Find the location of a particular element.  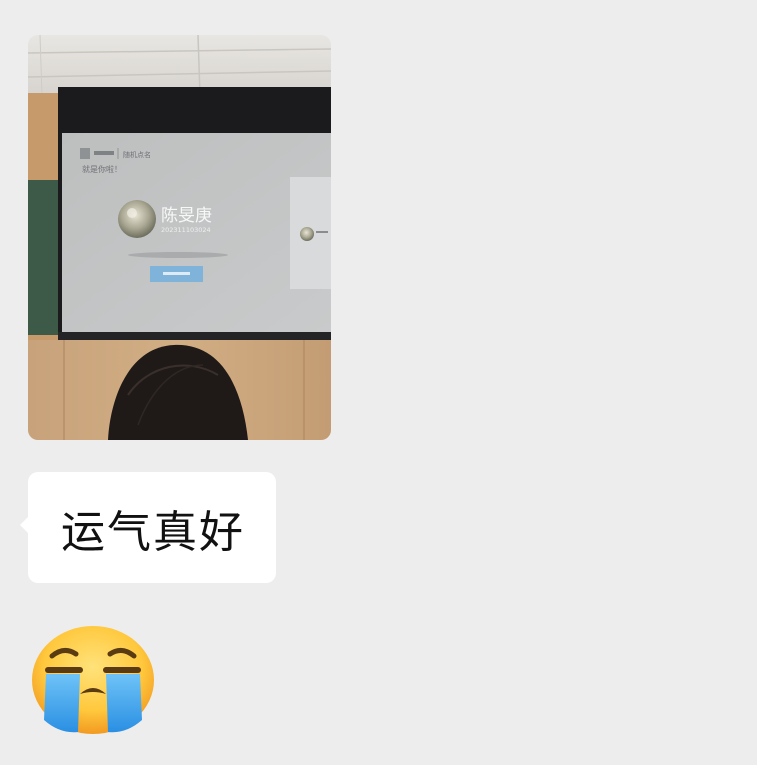

slide-subtitle-text: 就是你啦！ is located at coordinates (102, 169).